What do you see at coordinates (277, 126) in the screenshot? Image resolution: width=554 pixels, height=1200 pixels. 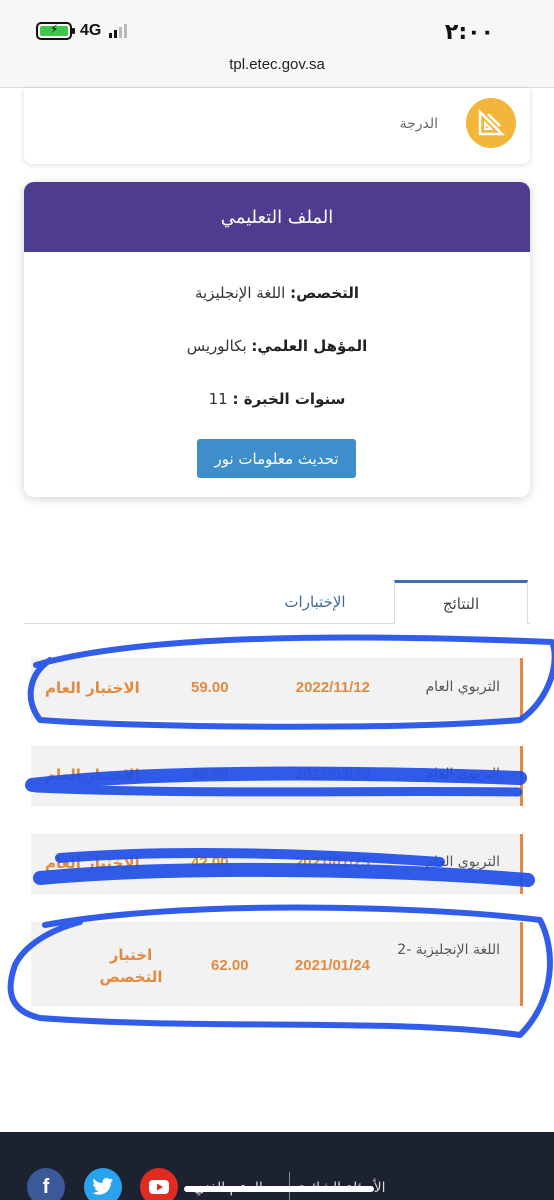 I see `degree-card: الدرجة` at bounding box center [277, 126].